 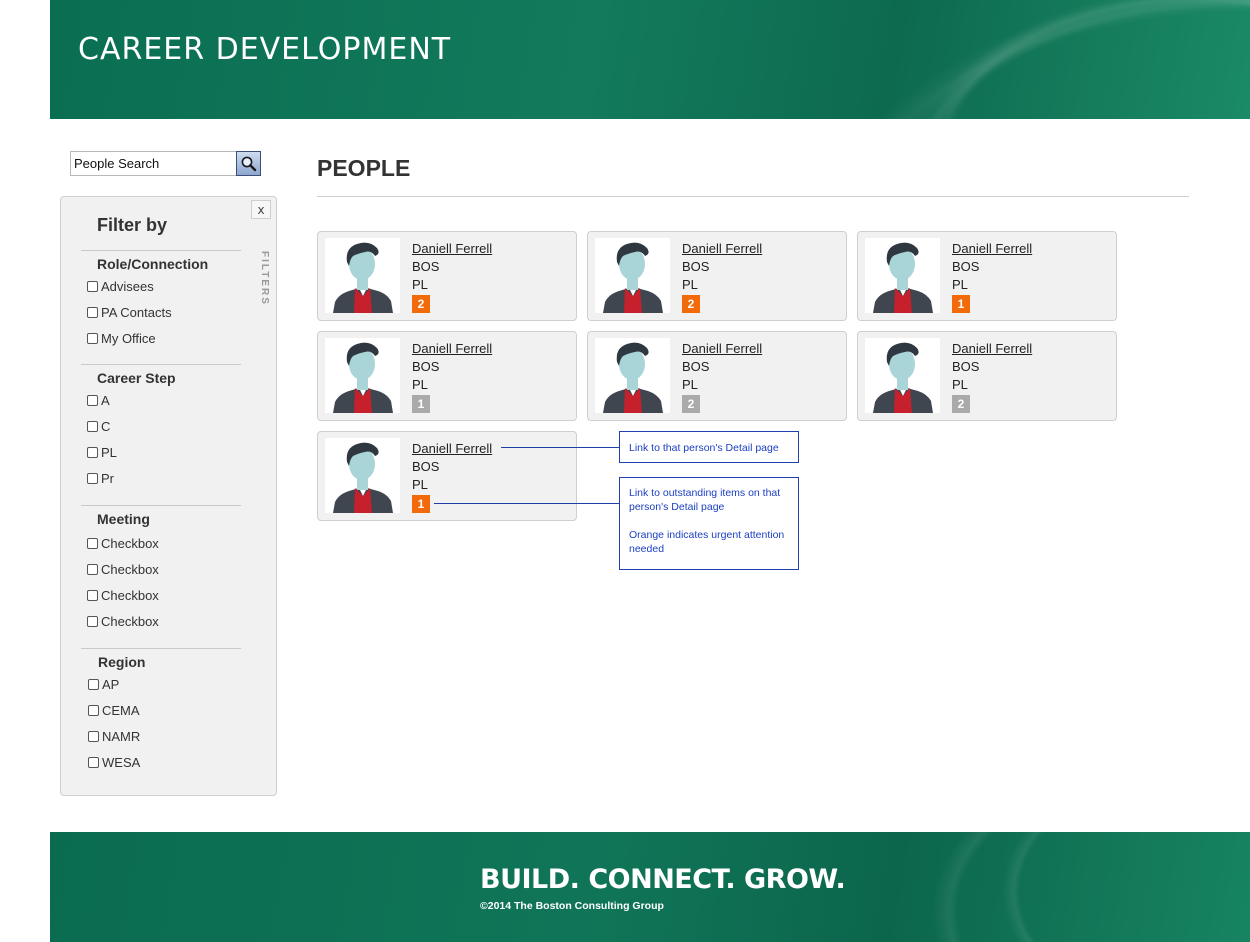 What do you see at coordinates (136, 312) in the screenshot?
I see `filter-option-label: PA Contacts` at bounding box center [136, 312].